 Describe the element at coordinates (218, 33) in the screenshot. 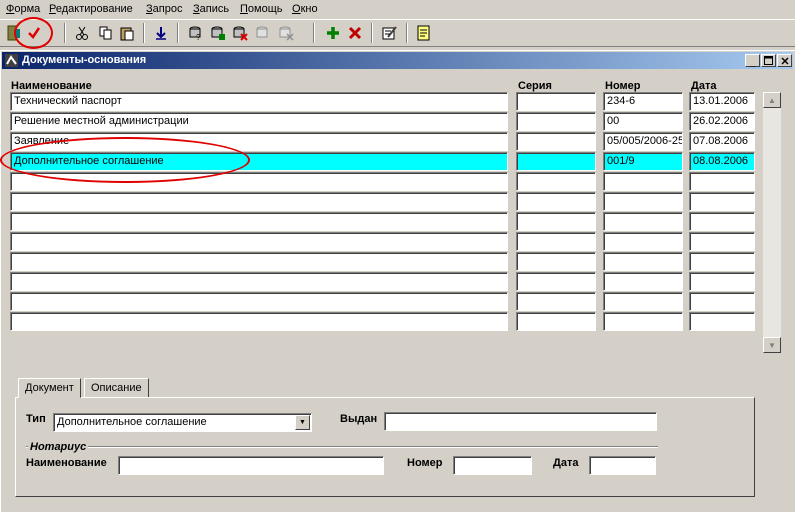

I see `query-execute-icon` at that location.